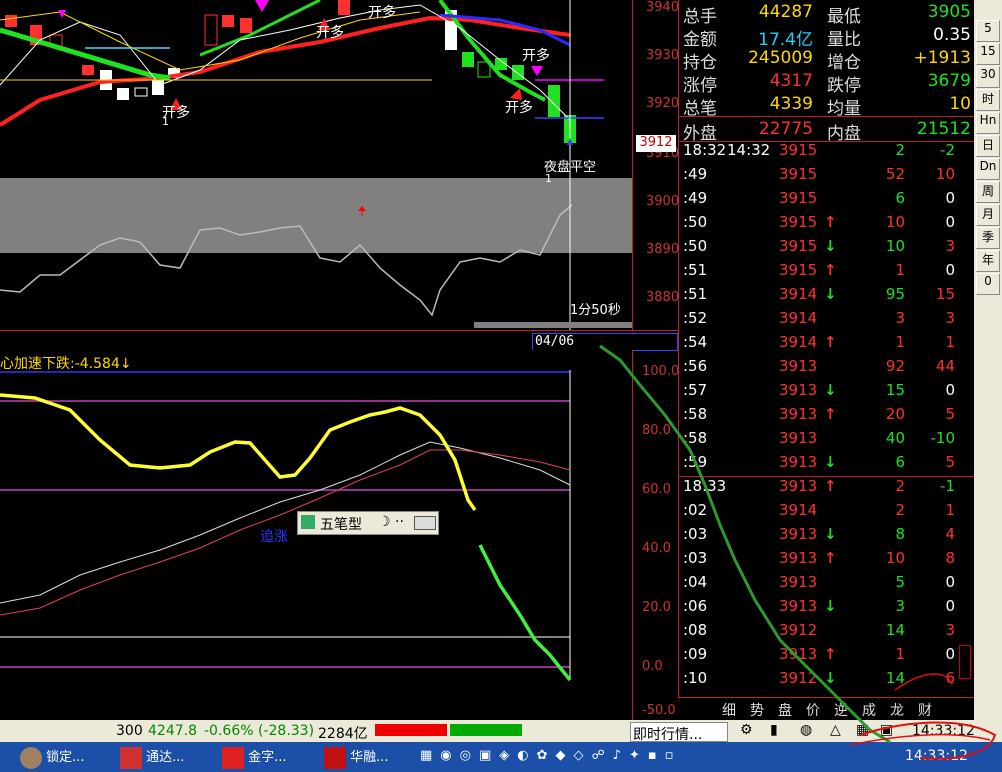  I want to click on period-button: 时, so click(988, 100).